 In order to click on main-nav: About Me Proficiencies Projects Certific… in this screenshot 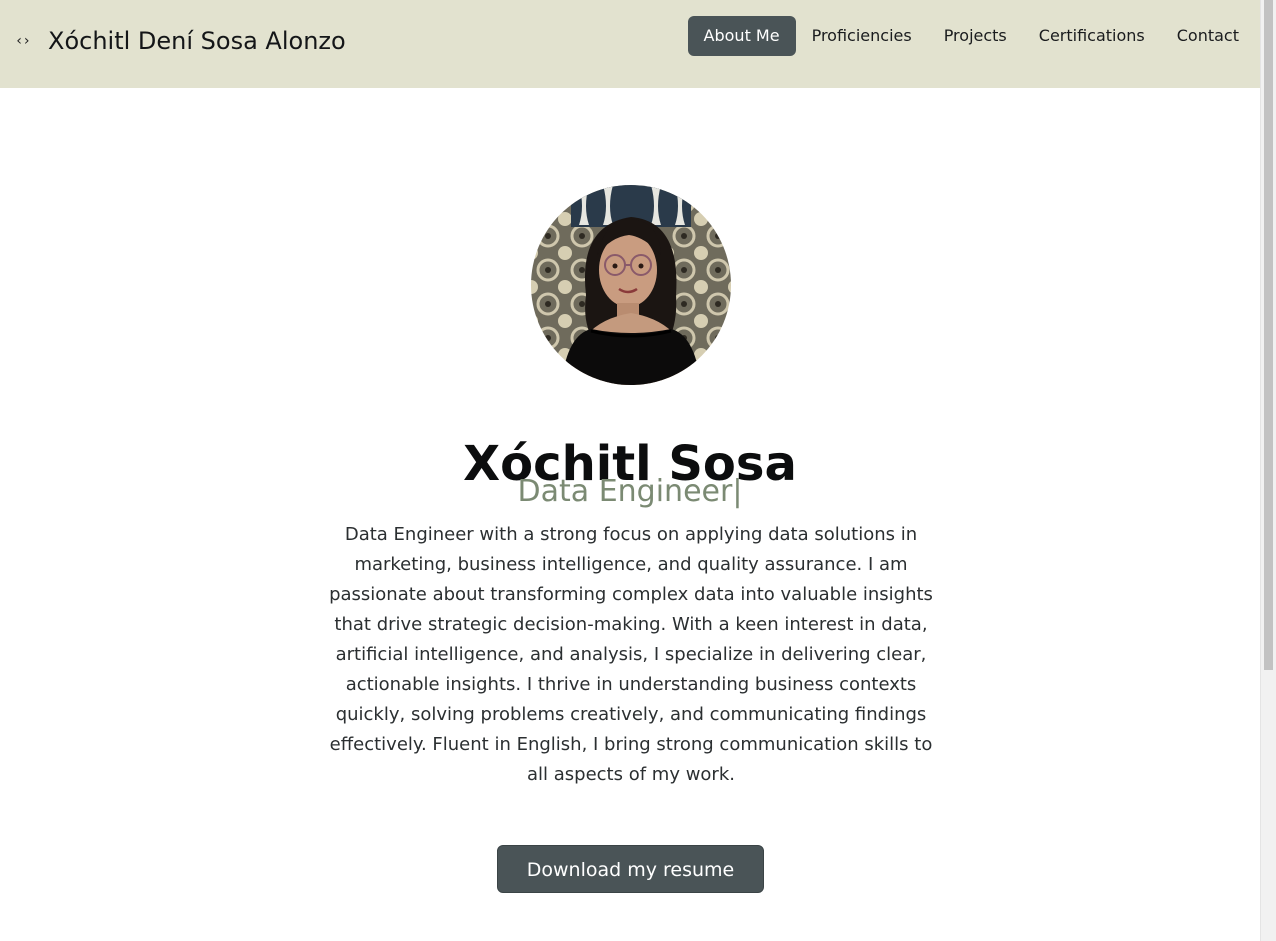, I will do `click(971, 36)`.